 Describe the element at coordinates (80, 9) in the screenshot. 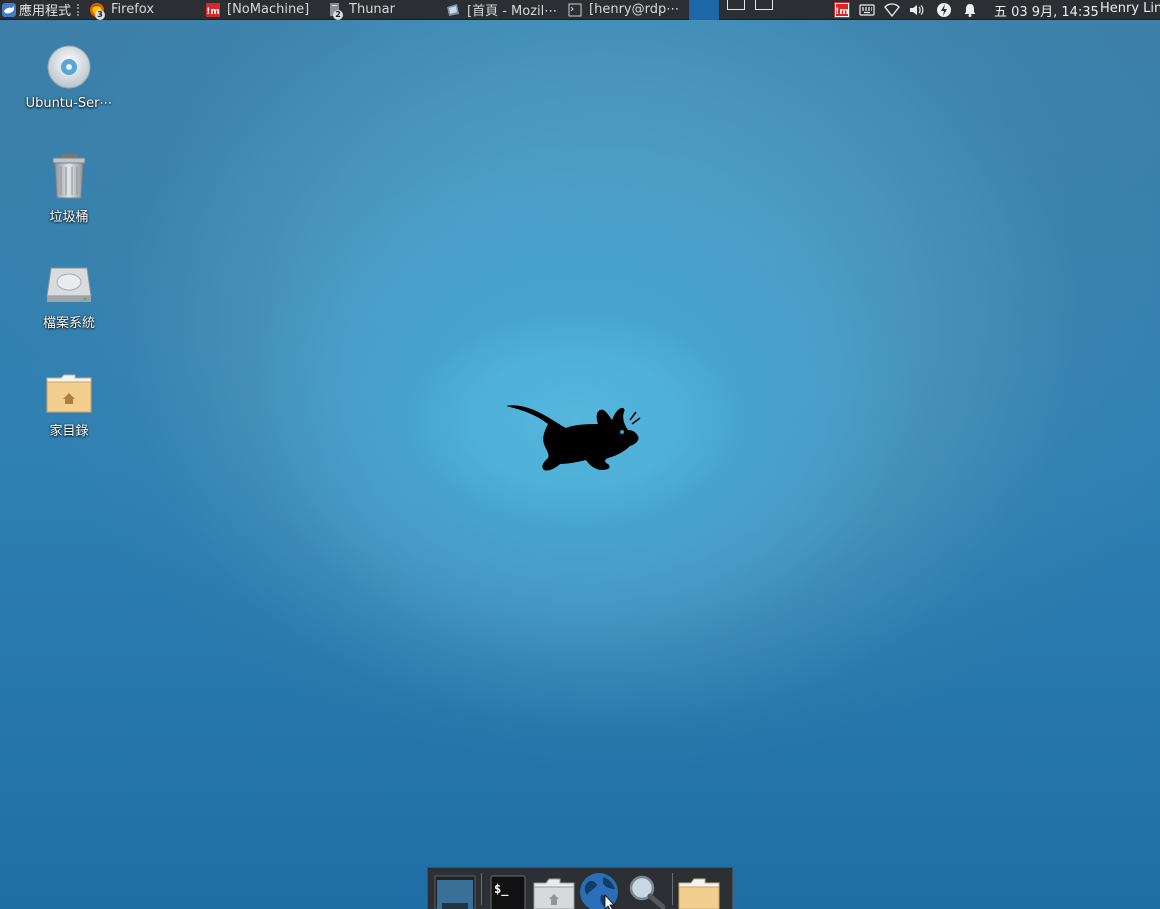

I see `panel-separator` at that location.